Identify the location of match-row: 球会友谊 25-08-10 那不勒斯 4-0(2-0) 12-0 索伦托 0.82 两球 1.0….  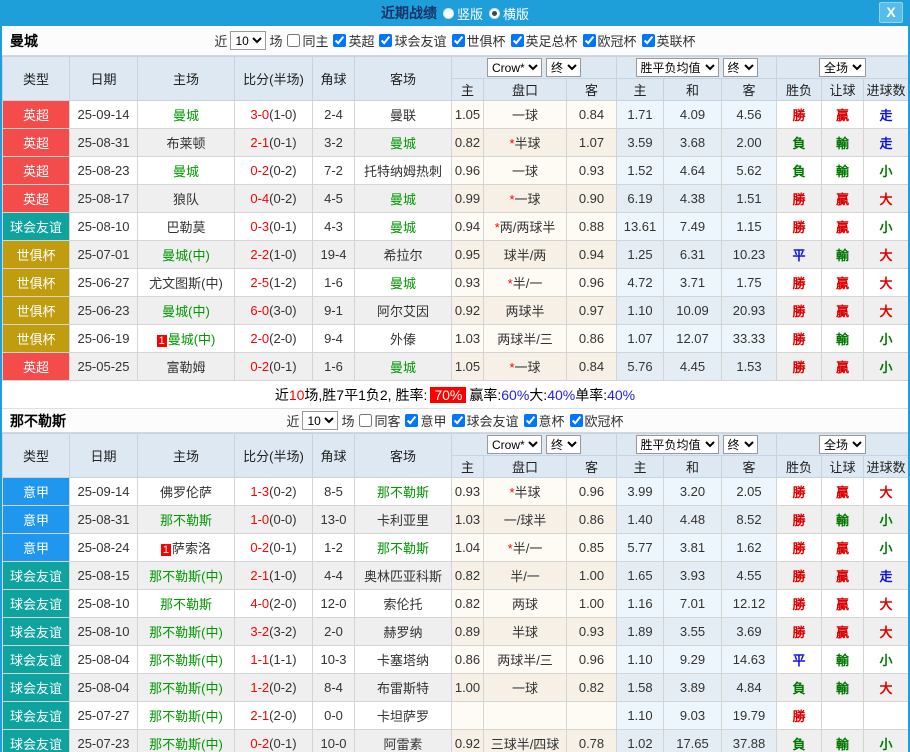
(455, 603).